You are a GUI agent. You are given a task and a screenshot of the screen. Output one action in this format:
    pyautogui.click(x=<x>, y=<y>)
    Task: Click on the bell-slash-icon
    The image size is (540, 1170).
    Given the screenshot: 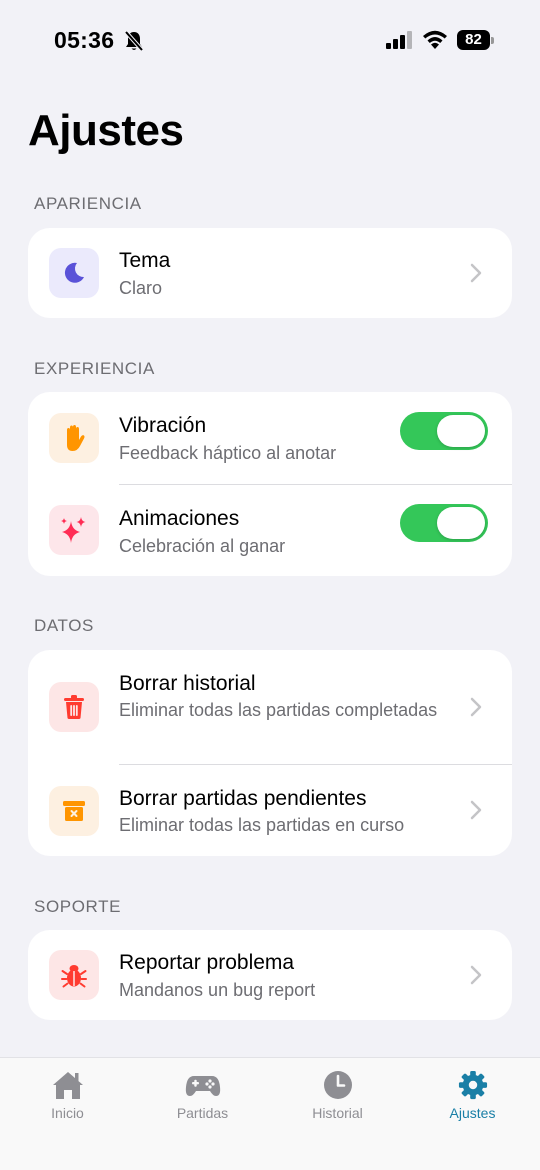 What is the action you would take?
    pyautogui.click(x=134, y=41)
    